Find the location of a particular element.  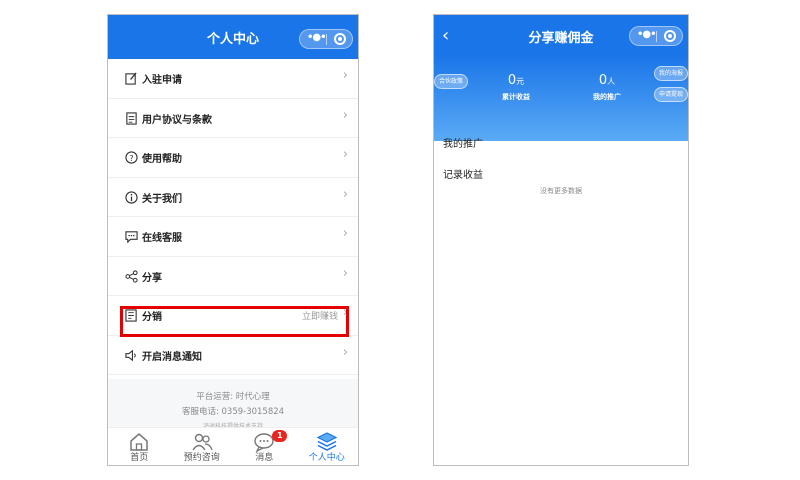

menu-item-label: 开启消息通知 is located at coordinates (172, 357).